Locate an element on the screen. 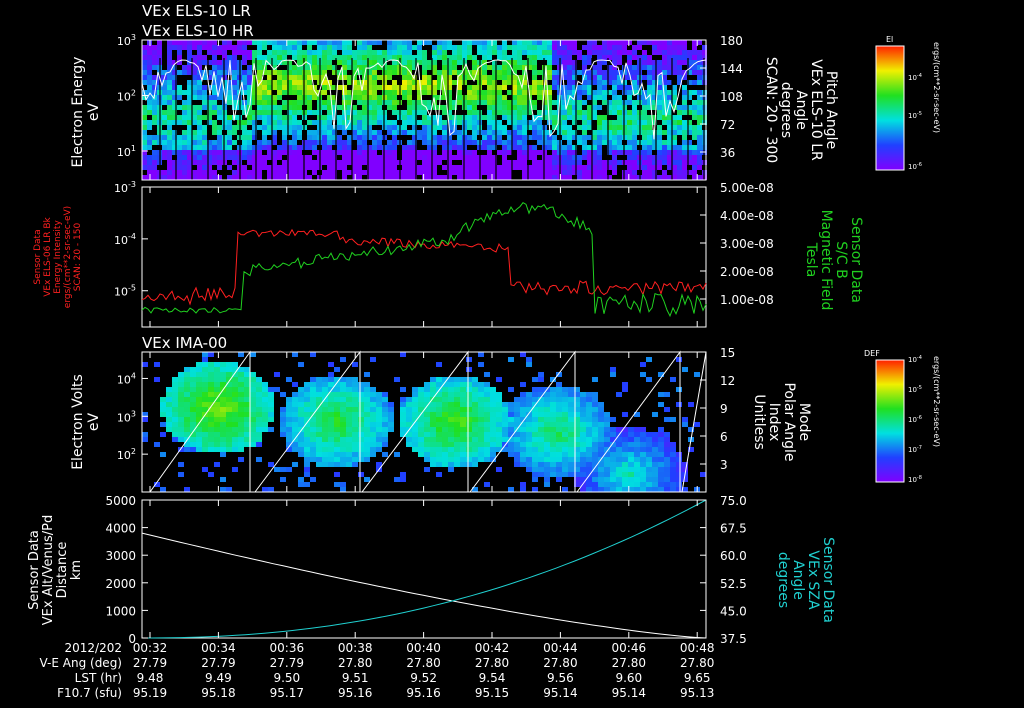 The height and width of the screenshot is (708, 1024). ima-heatmap-cells is located at coordinates (424, 422).